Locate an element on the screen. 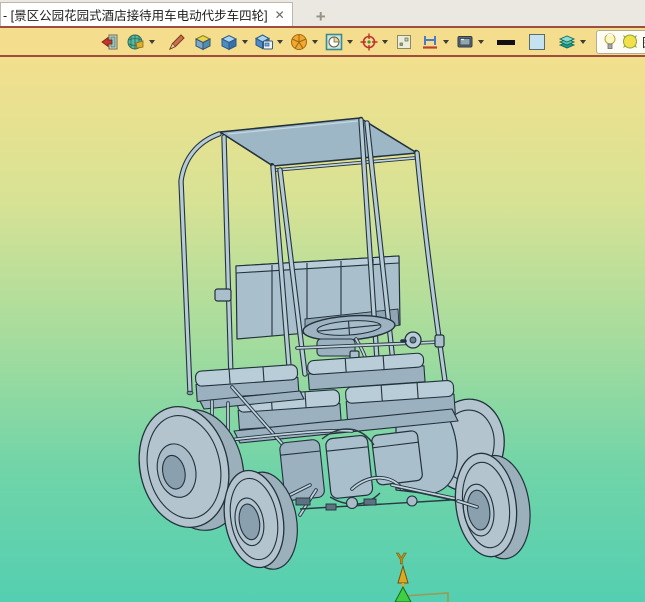 The image size is (645, 602). layer-toolbar-group: 图层 is located at coordinates (620, 41).